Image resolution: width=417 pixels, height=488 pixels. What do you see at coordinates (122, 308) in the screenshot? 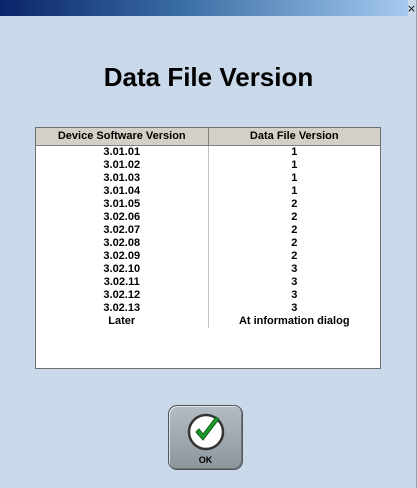
I see `cell-device-software-version: 3.02.13` at bounding box center [122, 308].